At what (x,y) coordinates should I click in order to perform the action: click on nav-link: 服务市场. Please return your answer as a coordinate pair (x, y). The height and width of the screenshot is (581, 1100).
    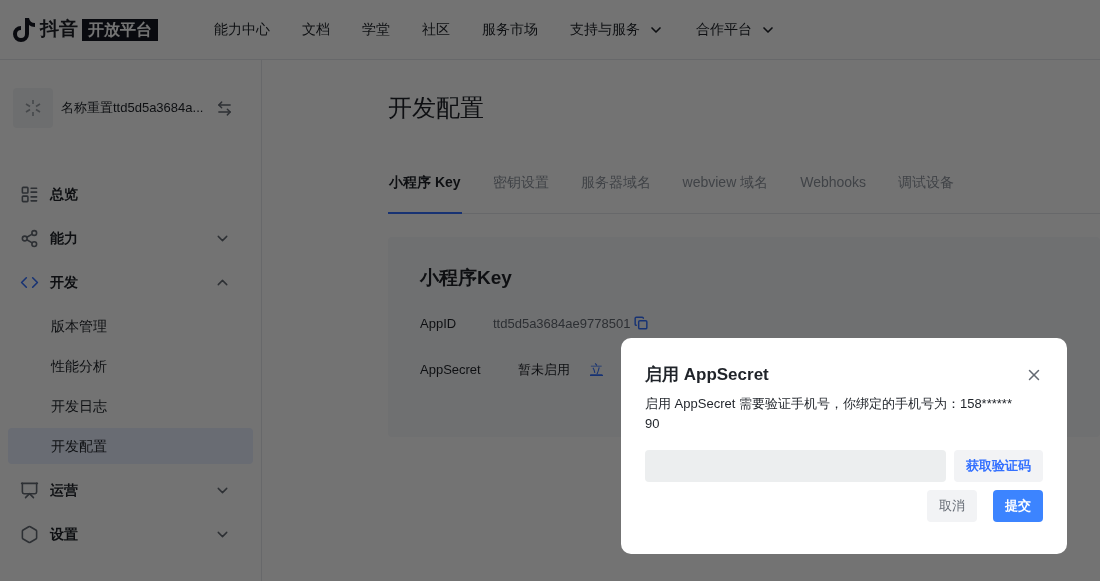
    Looking at the image, I should click on (510, 29).